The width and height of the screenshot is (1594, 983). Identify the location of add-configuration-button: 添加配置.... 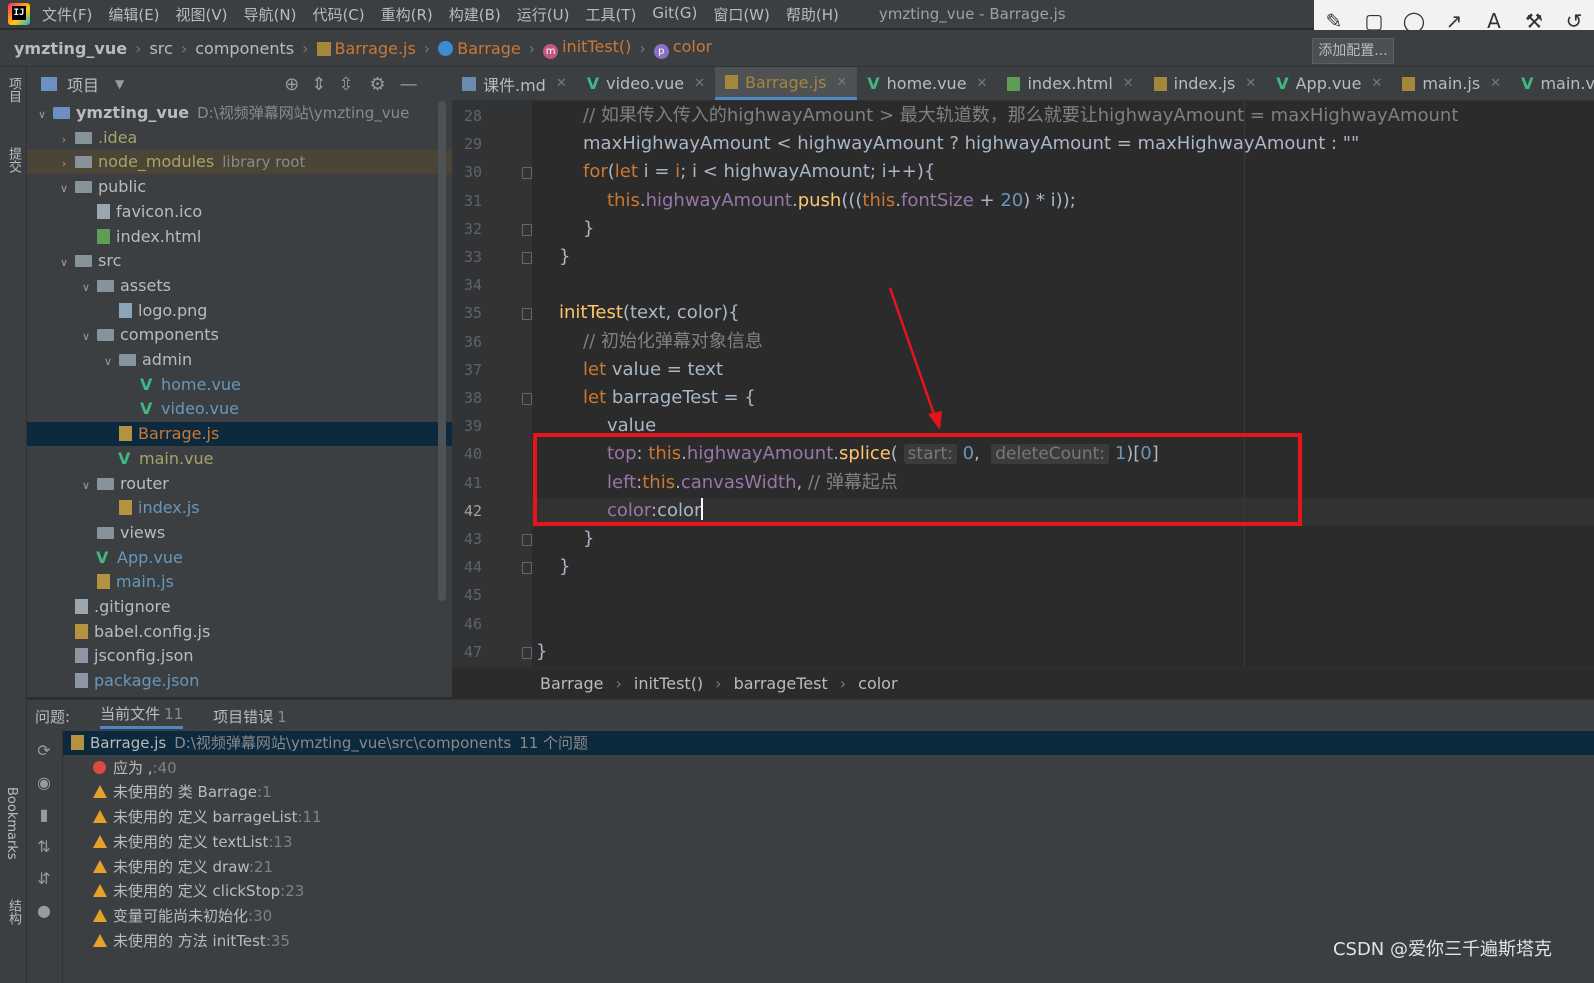
(1353, 51).